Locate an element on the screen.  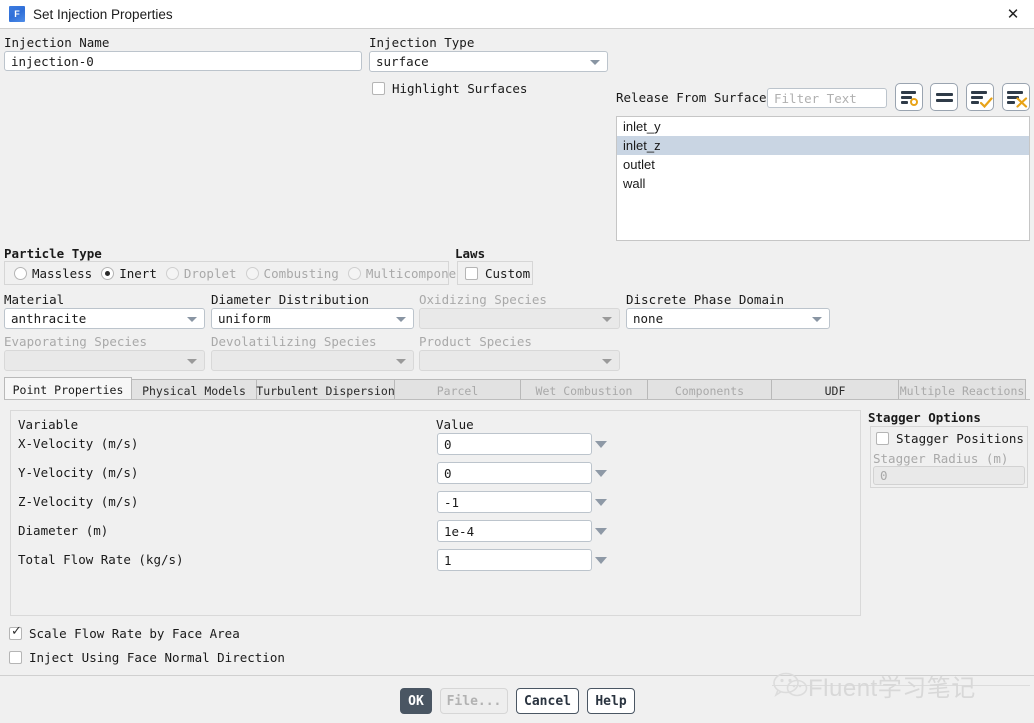
surfaces-filter-input: Filter Text is located at coordinates (827, 98).